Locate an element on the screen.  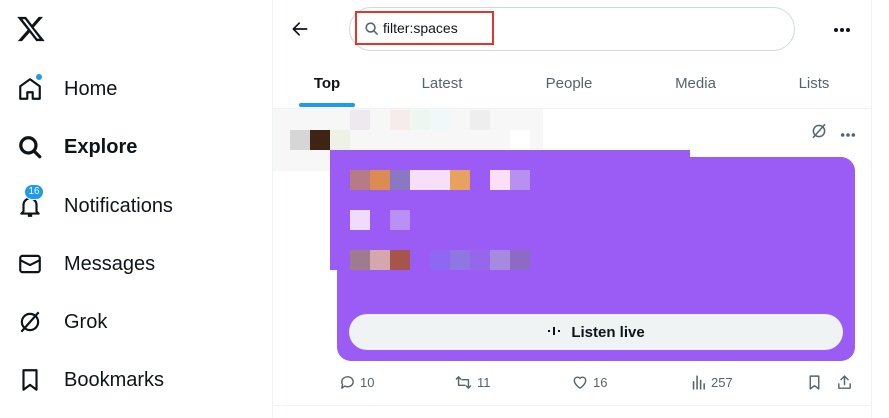
sidebar-item-label: Messages is located at coordinates (110, 263).